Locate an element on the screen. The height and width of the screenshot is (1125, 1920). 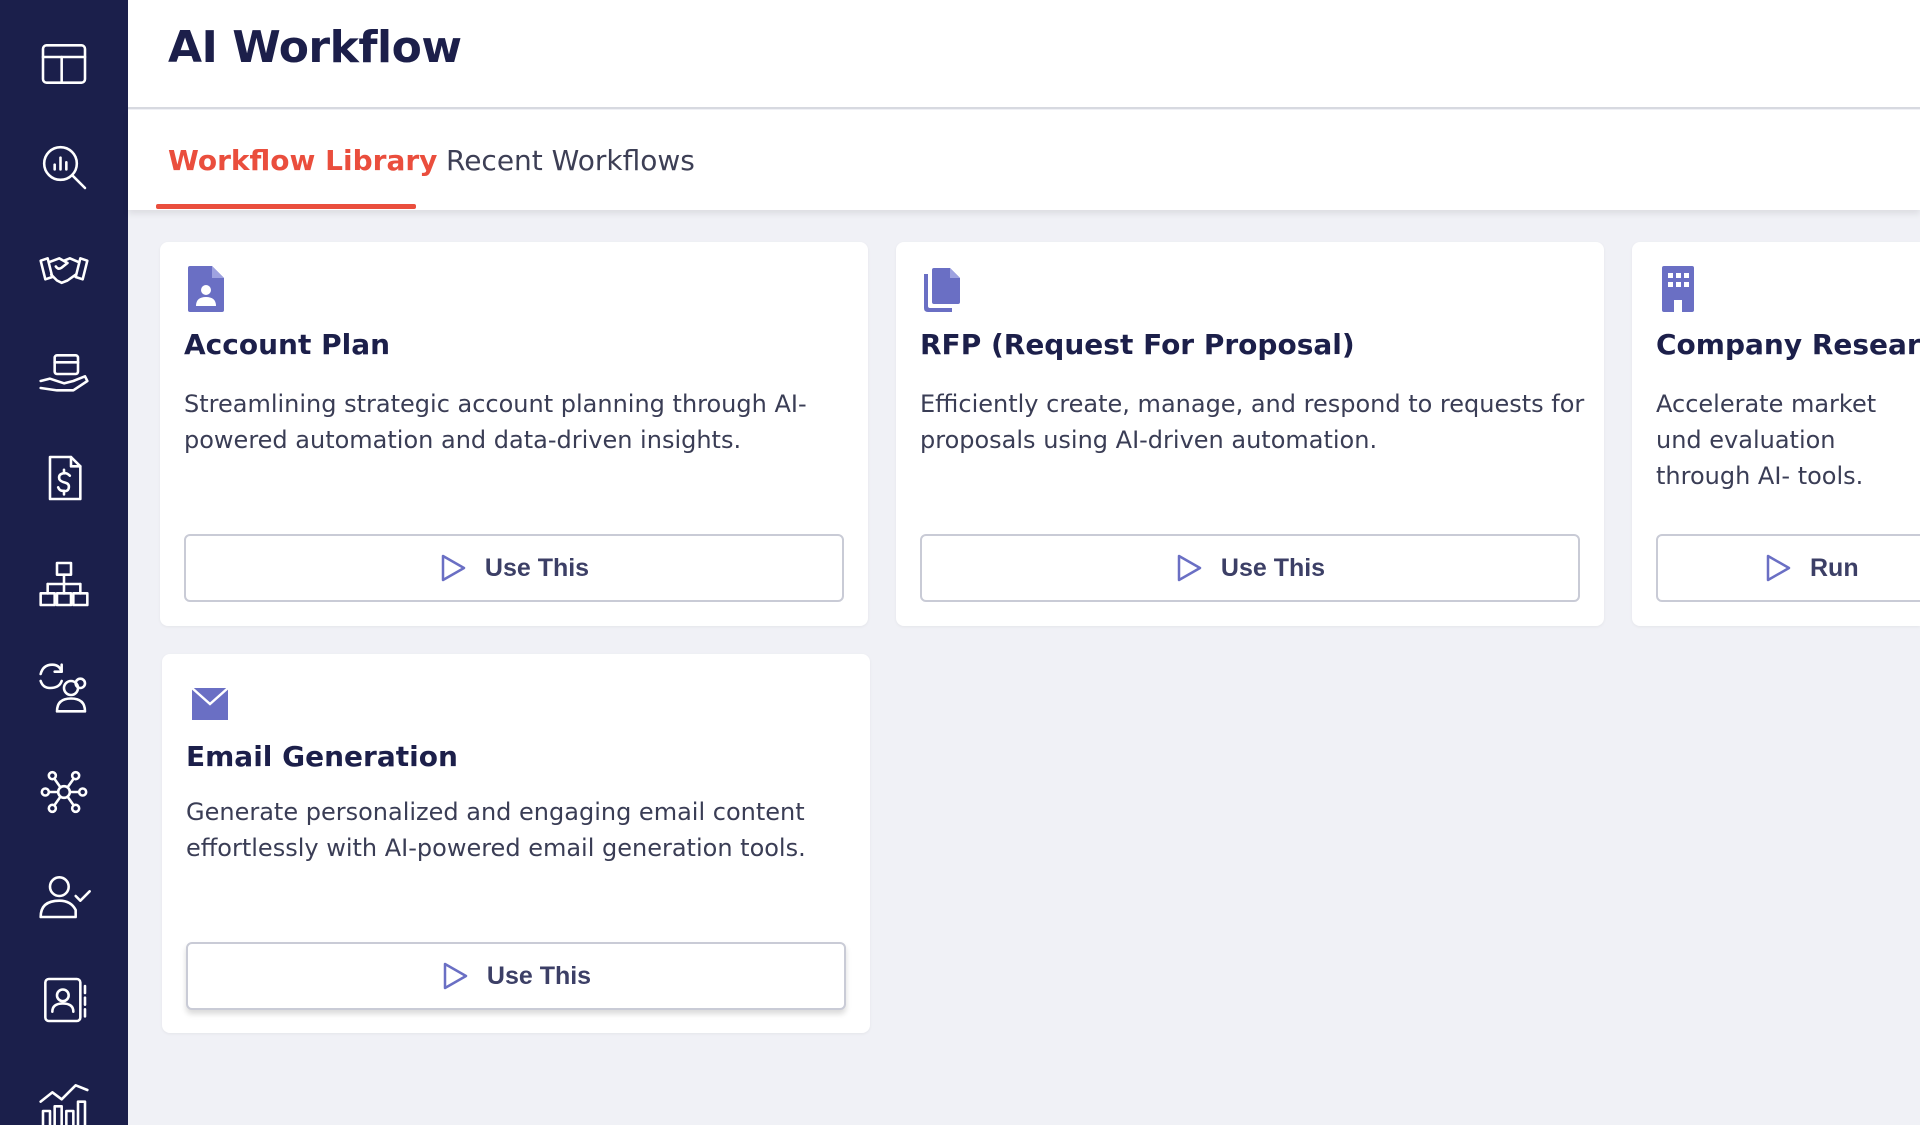
run-button: Run is located at coordinates (1788, 568).